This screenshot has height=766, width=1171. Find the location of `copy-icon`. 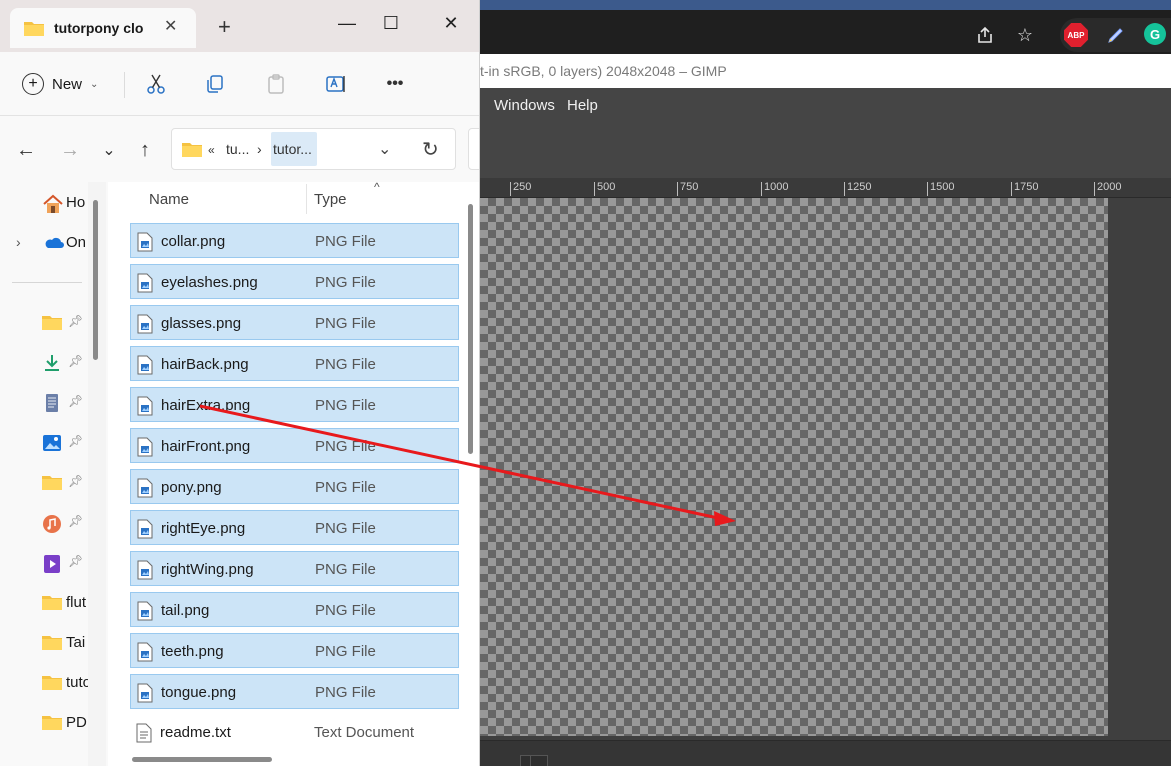

copy-icon is located at coordinates (215, 84).